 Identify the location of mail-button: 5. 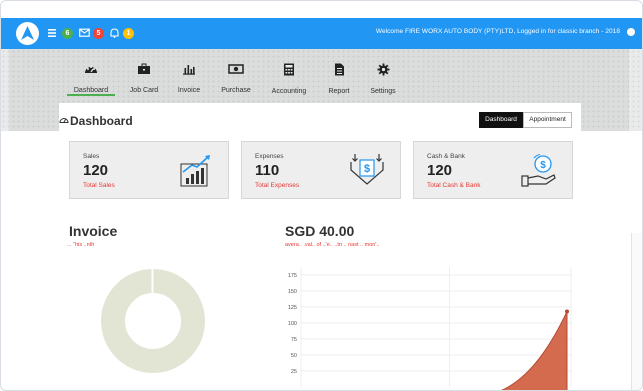
(91, 33).